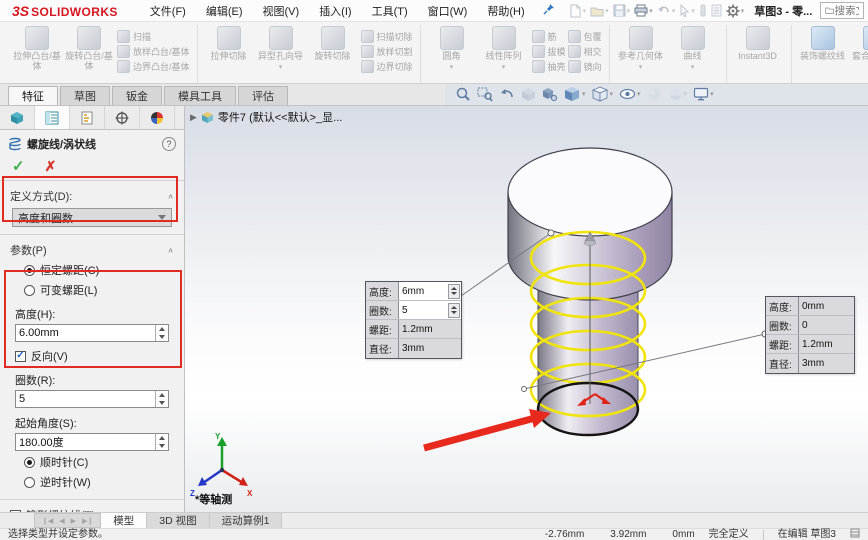 The image size is (868, 540). What do you see at coordinates (735, 11) in the screenshot?
I see `options-gear-icon: ▾` at bounding box center [735, 11].